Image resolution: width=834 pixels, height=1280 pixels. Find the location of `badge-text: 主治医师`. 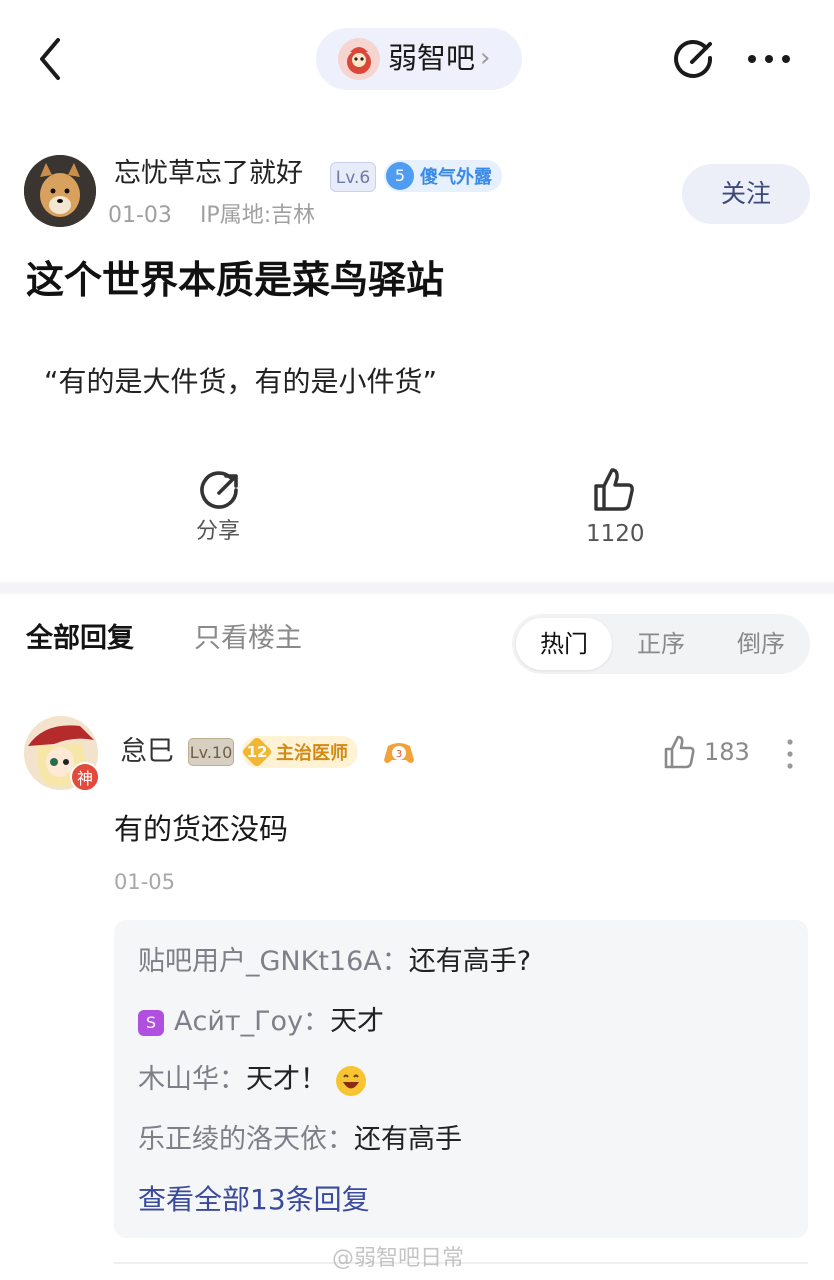

badge-text: 主治医师 is located at coordinates (312, 753).